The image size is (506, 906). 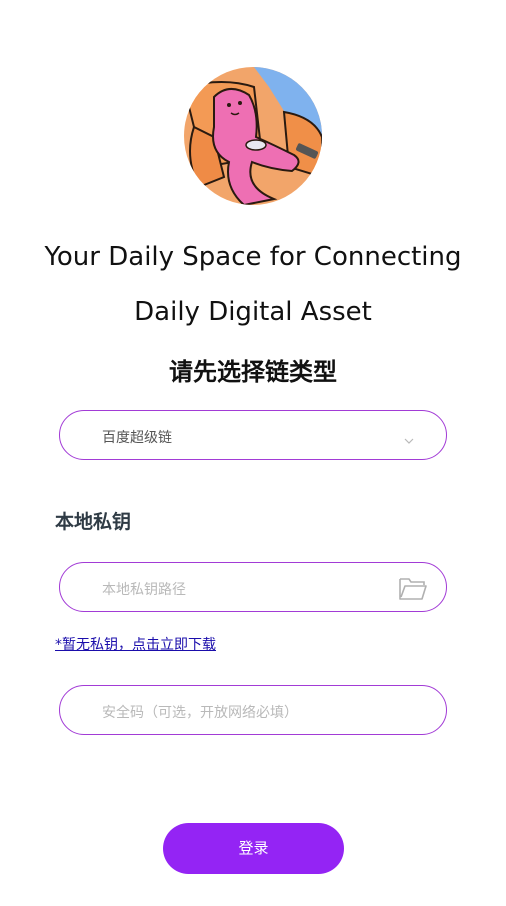 I want to click on login-button: 登录, so click(x=253, y=848).